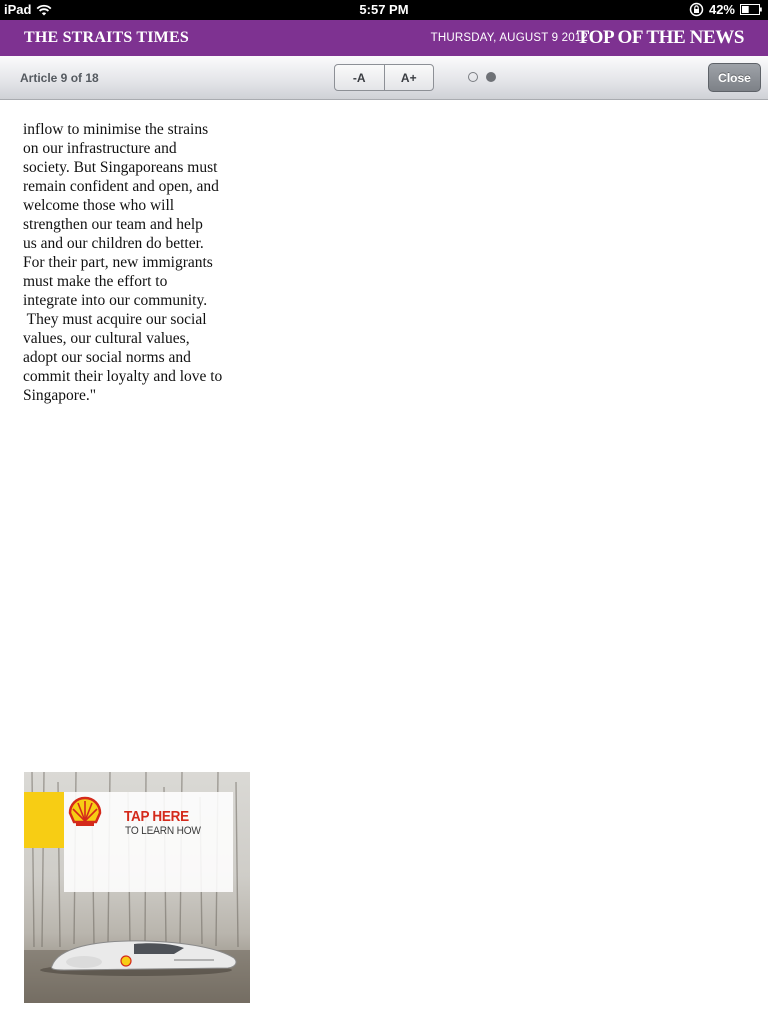 The image size is (768, 1024). What do you see at coordinates (44, 820) in the screenshot?
I see `brand-yellow-block` at bounding box center [44, 820].